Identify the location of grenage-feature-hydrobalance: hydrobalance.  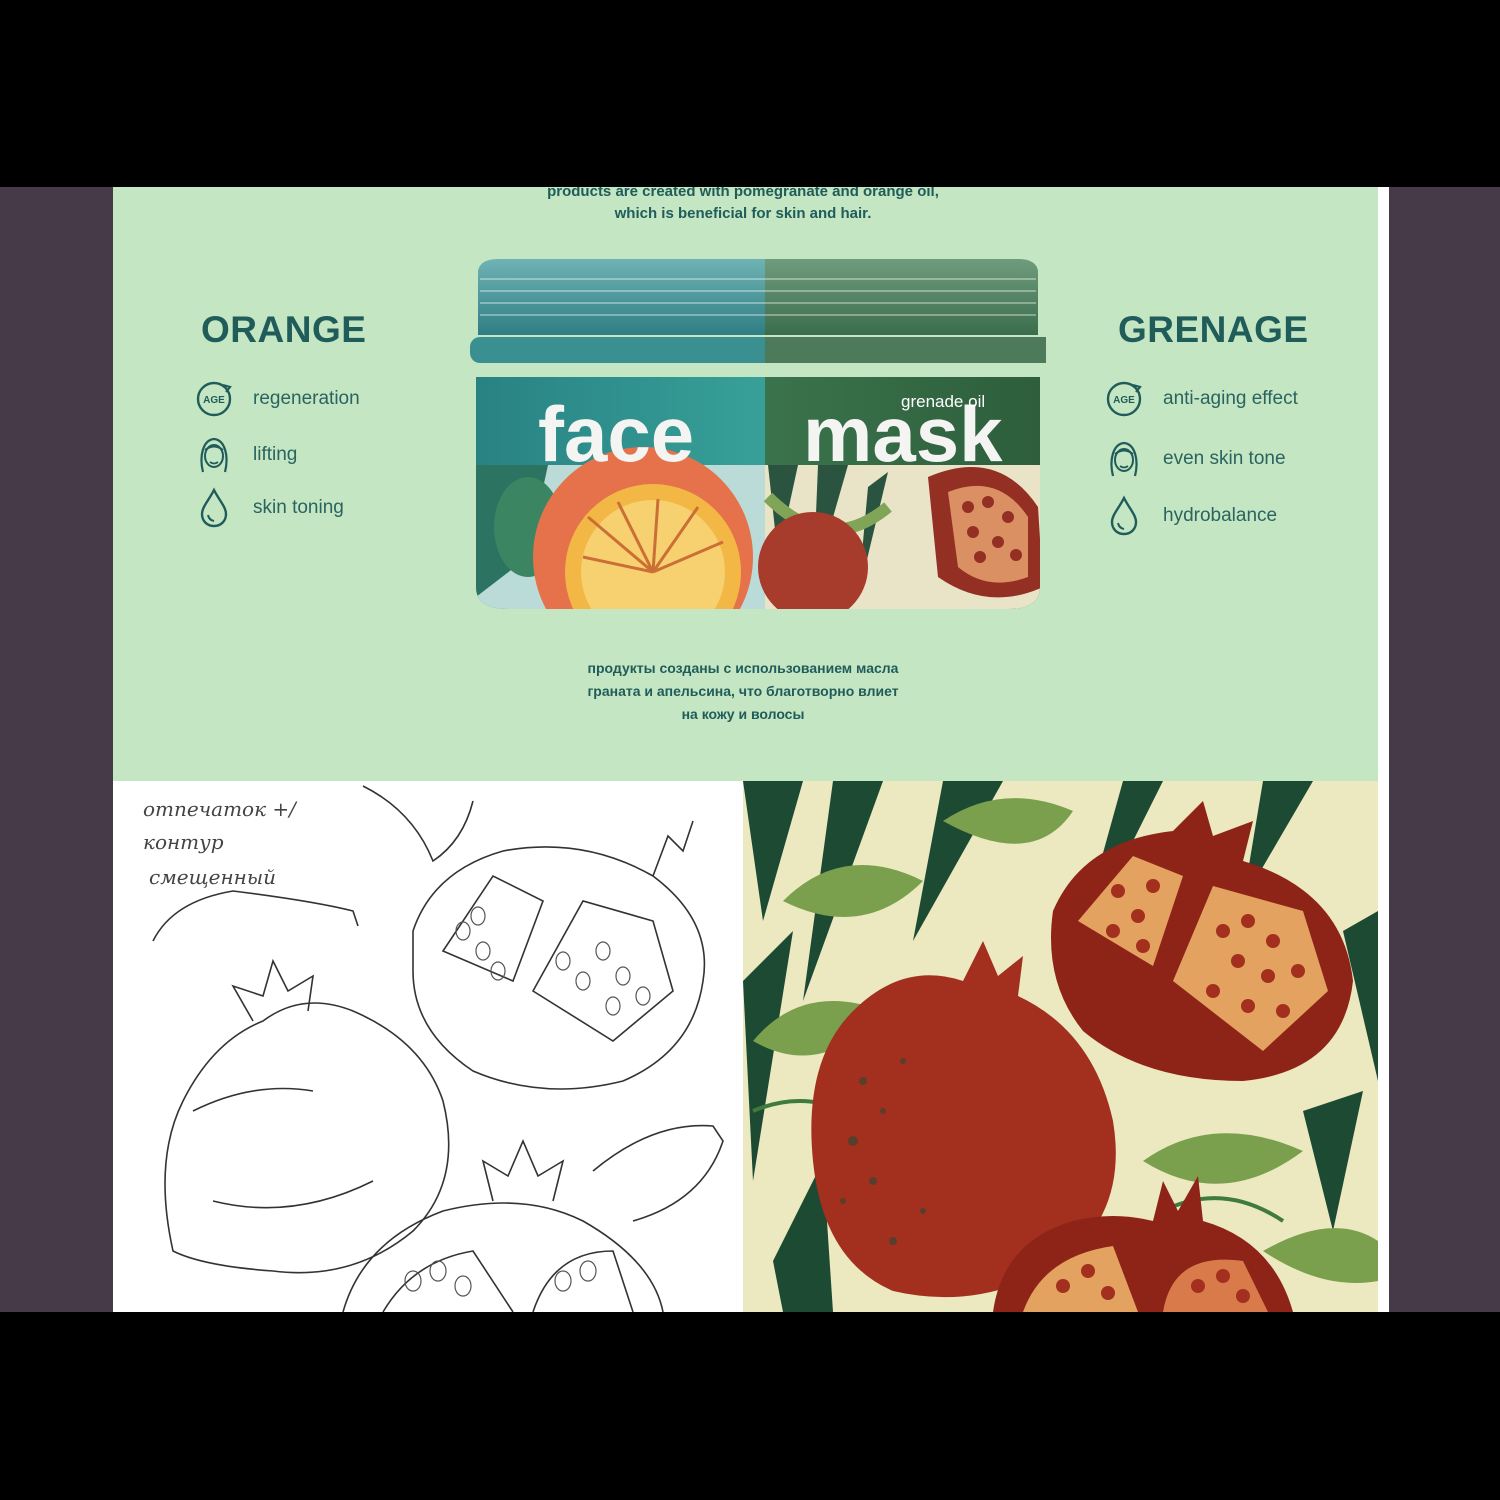
(1190, 516).